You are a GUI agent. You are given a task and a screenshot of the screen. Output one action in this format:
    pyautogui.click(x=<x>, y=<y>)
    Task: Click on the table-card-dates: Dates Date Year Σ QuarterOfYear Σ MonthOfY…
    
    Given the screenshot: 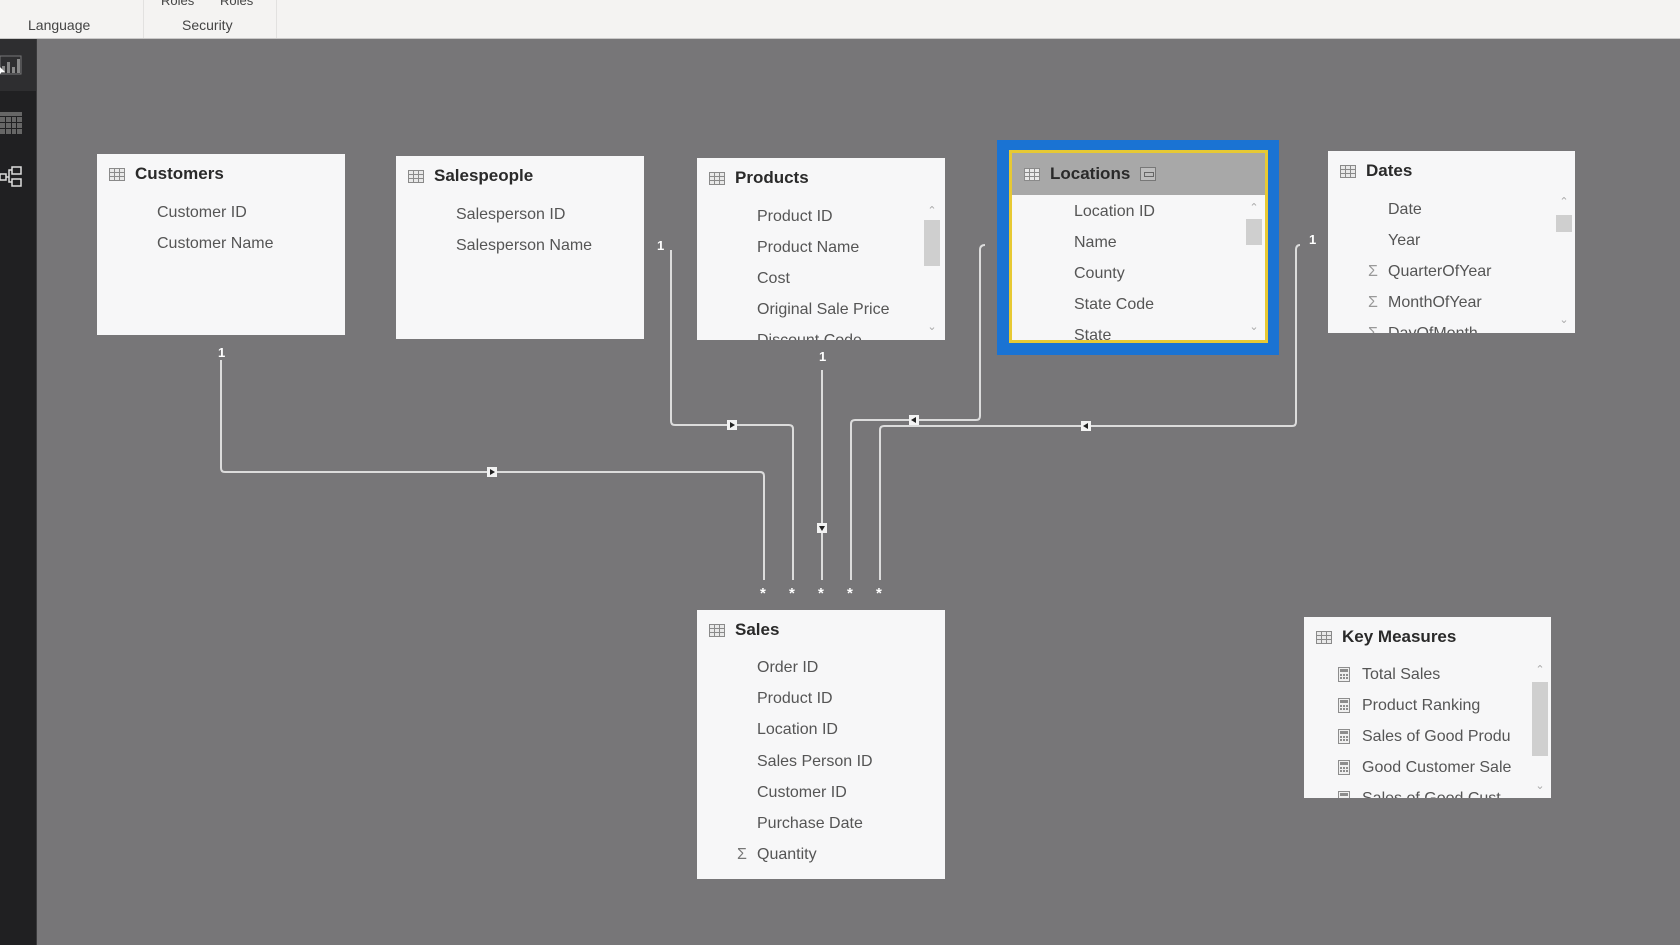 What is the action you would take?
    pyautogui.click(x=1451, y=242)
    